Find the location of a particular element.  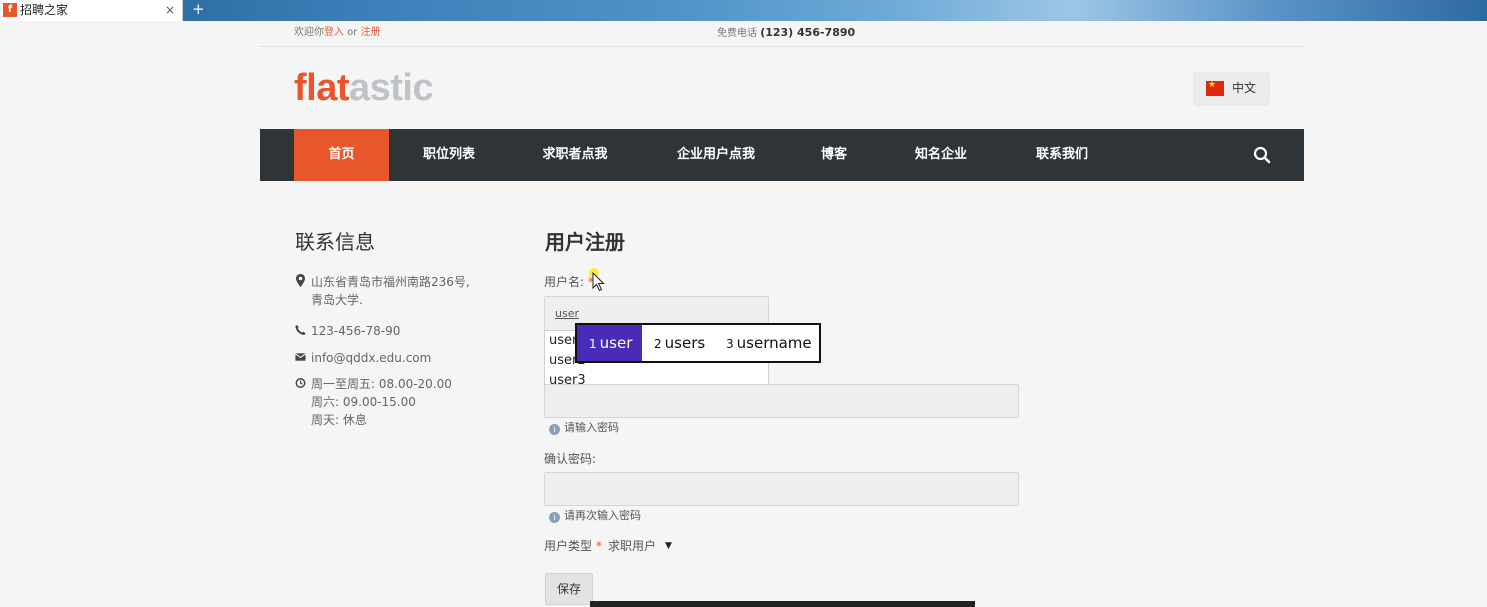

site-logo: flatastic is located at coordinates (364, 88).